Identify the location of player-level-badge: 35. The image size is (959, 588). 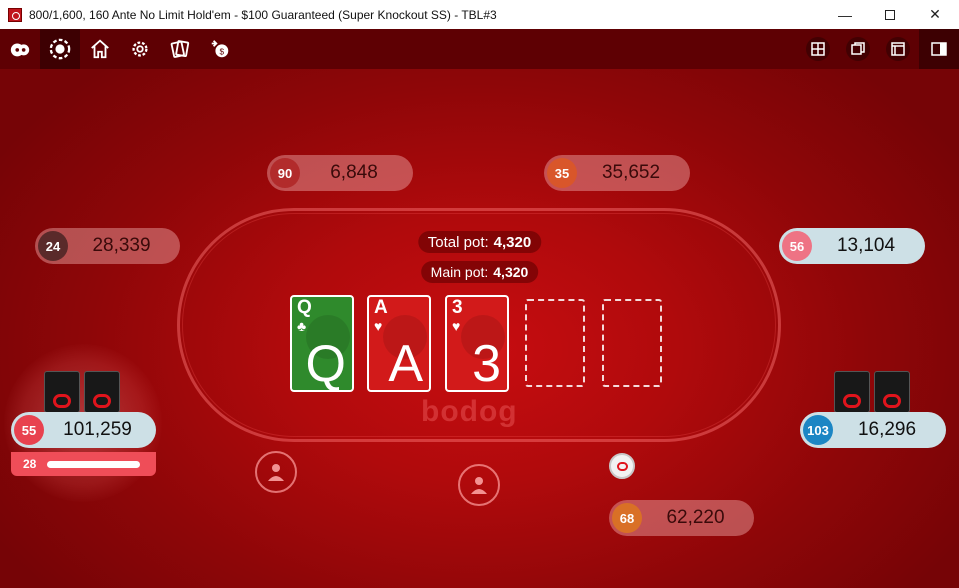
(562, 173).